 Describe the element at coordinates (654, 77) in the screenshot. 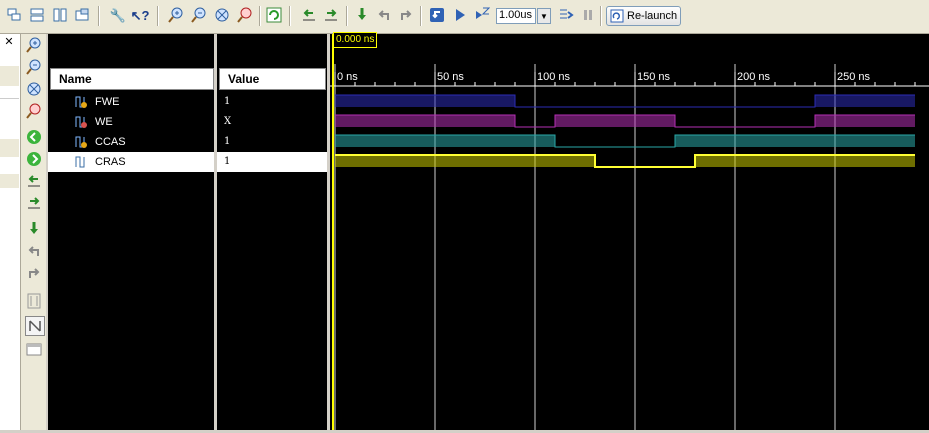

I see `time-tick-label: 150 ns` at that location.